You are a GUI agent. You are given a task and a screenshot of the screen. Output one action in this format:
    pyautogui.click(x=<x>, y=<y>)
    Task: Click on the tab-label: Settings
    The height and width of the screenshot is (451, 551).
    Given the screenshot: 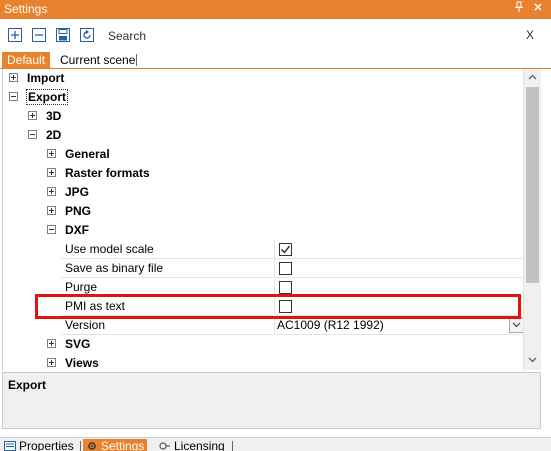 What is the action you would take?
    pyautogui.click(x=123, y=445)
    